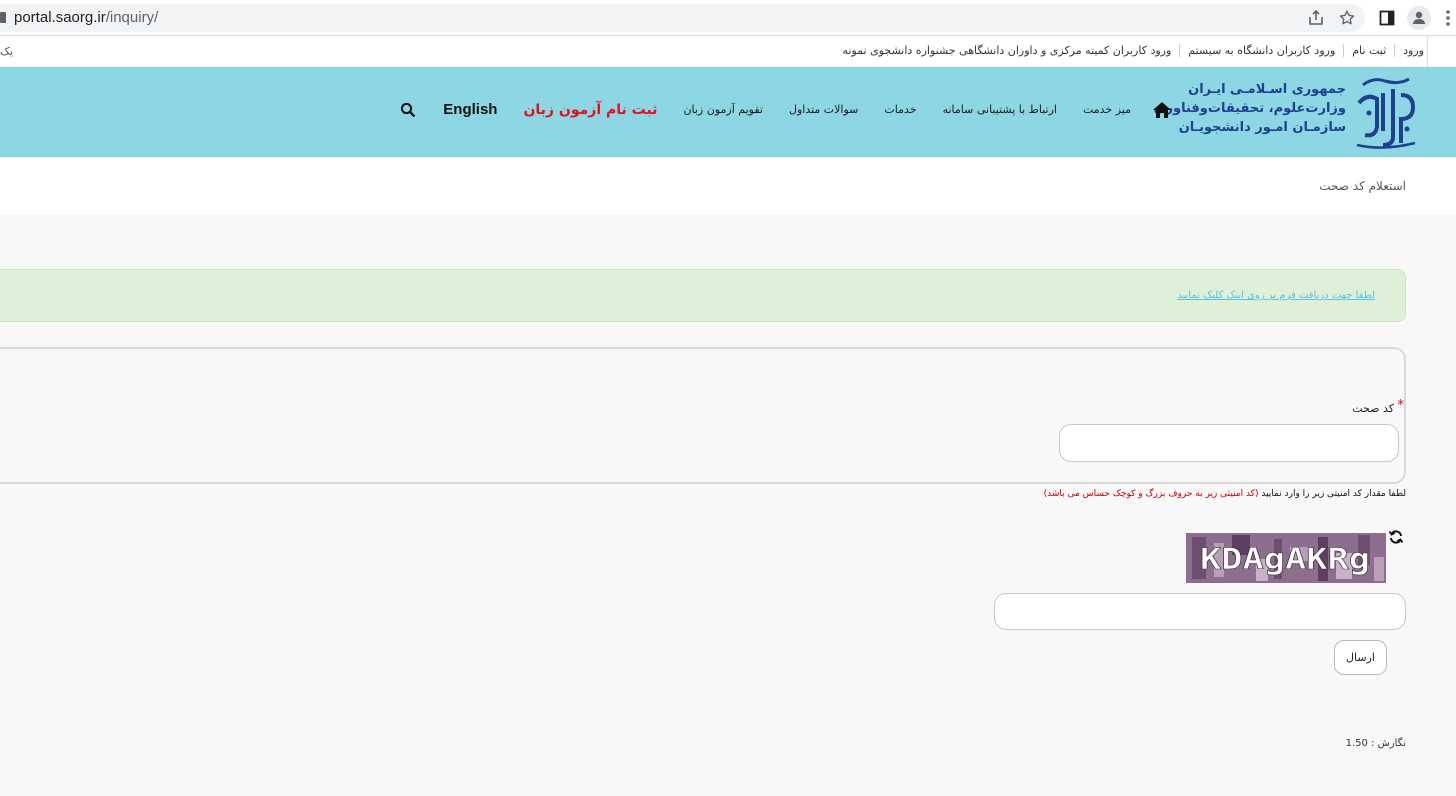  I want to click on code-label-text: کد صحت, so click(1373, 408).